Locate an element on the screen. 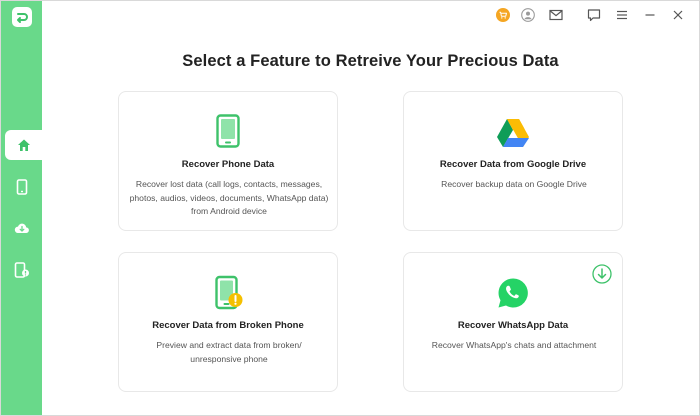 Image resolution: width=700 pixels, height=416 pixels. sidebar-item-broken-phone is located at coordinates (21, 270).